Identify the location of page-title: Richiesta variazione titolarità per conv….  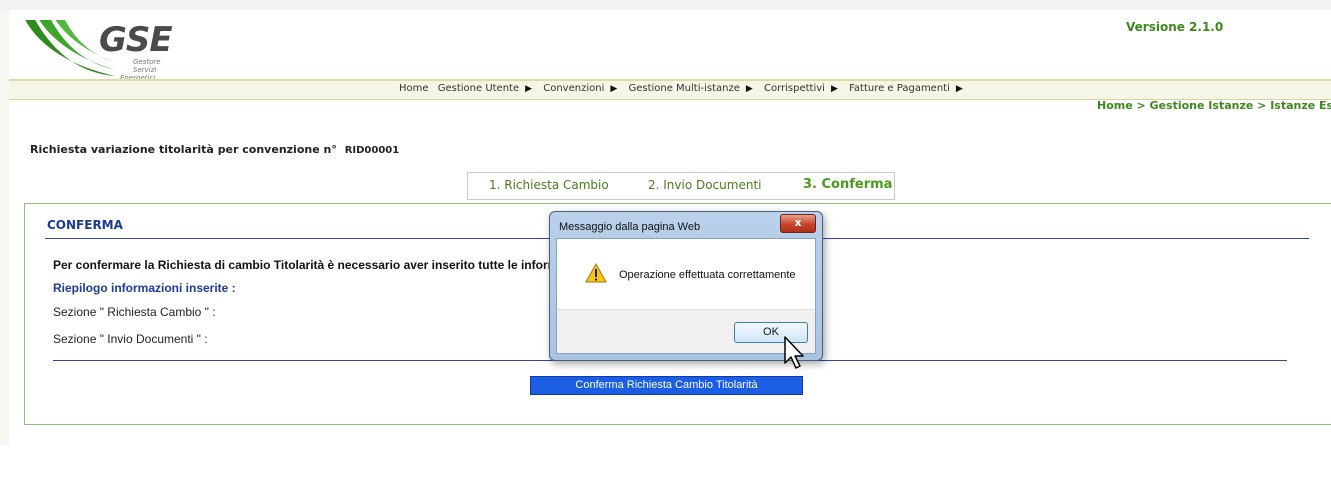
(214, 149).